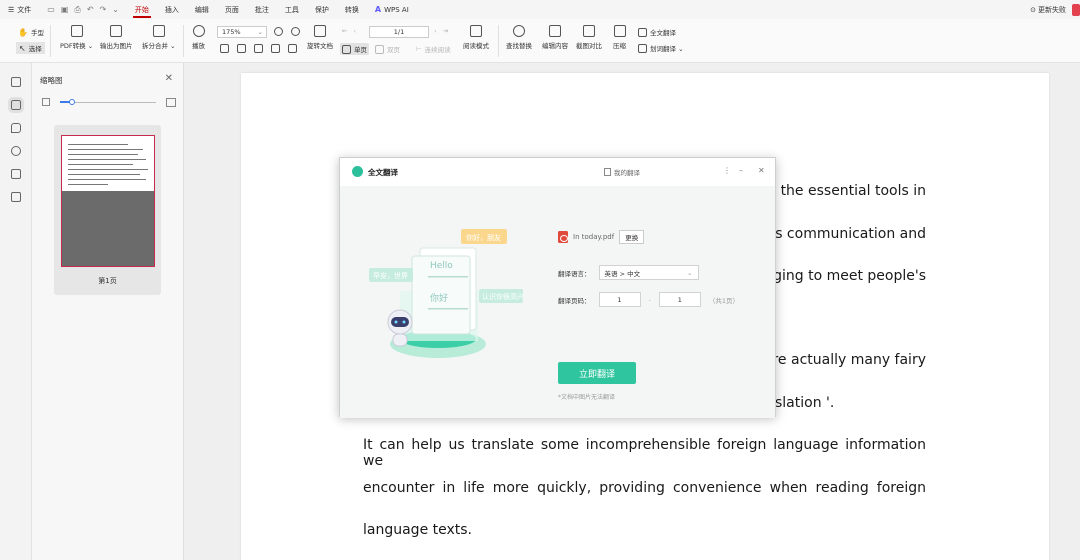 Image resolution: width=1080 pixels, height=560 pixels. What do you see at coordinates (202, 9) in the screenshot?
I see `tab-edit: 编辑` at bounding box center [202, 9].